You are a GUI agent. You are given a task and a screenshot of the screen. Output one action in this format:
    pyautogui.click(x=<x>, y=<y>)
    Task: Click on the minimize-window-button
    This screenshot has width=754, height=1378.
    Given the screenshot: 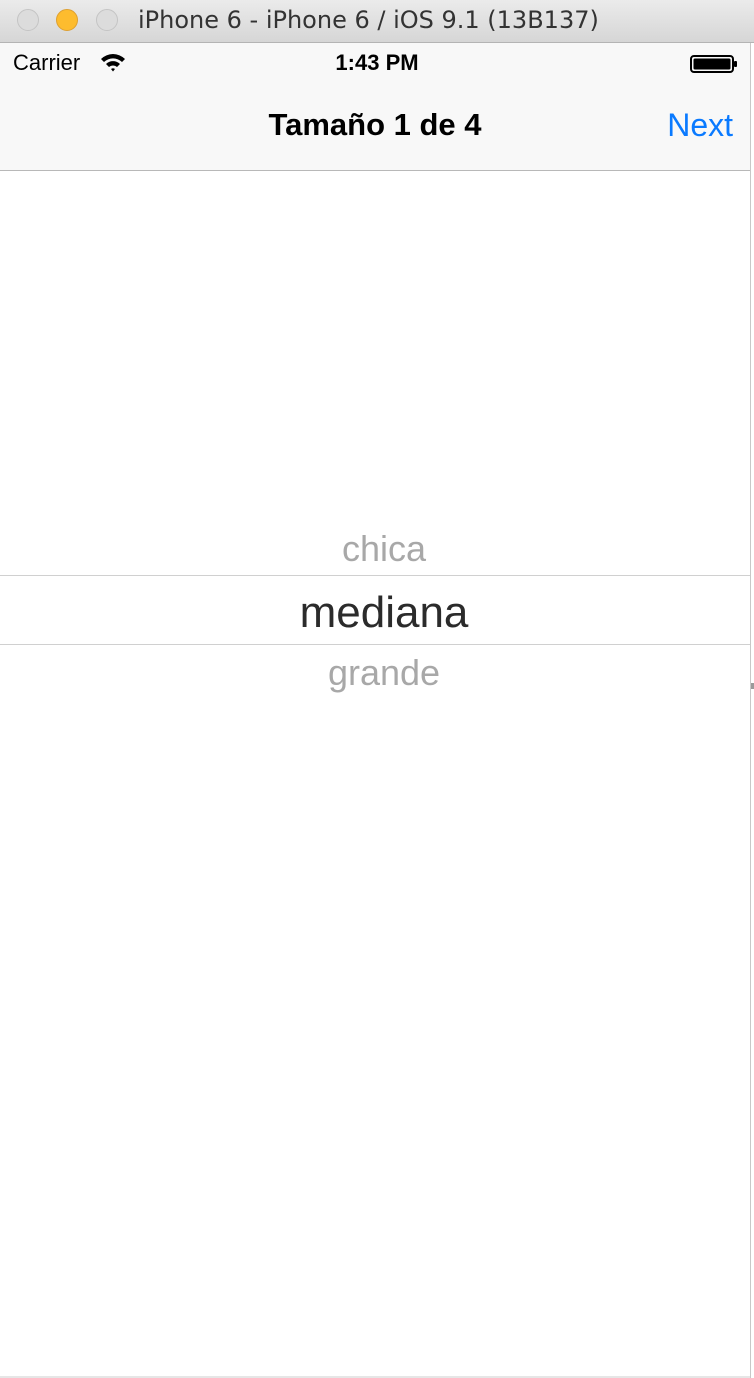 What is the action you would take?
    pyautogui.click(x=67, y=20)
    